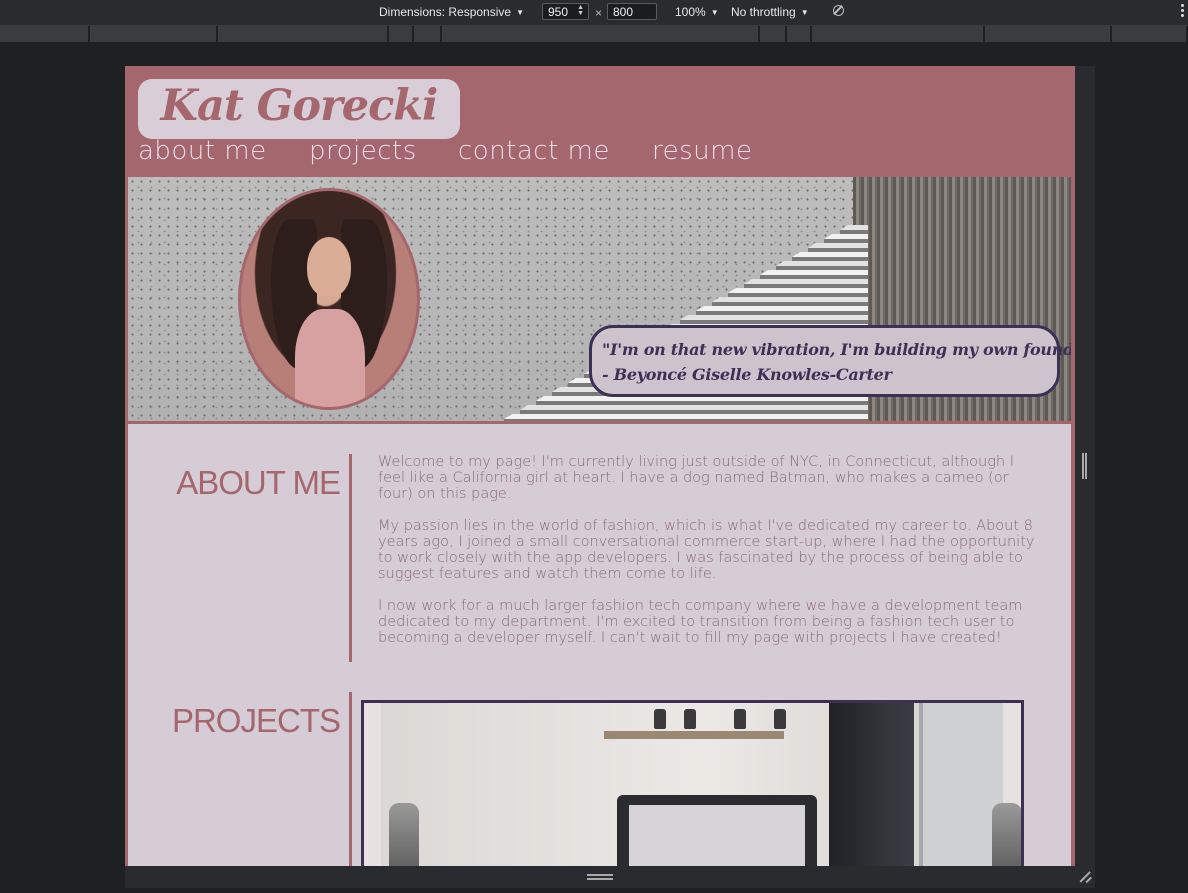 This screenshot has width=1188, height=893. What do you see at coordinates (702, 151) in the screenshot?
I see `nav-resume: resume` at bounding box center [702, 151].